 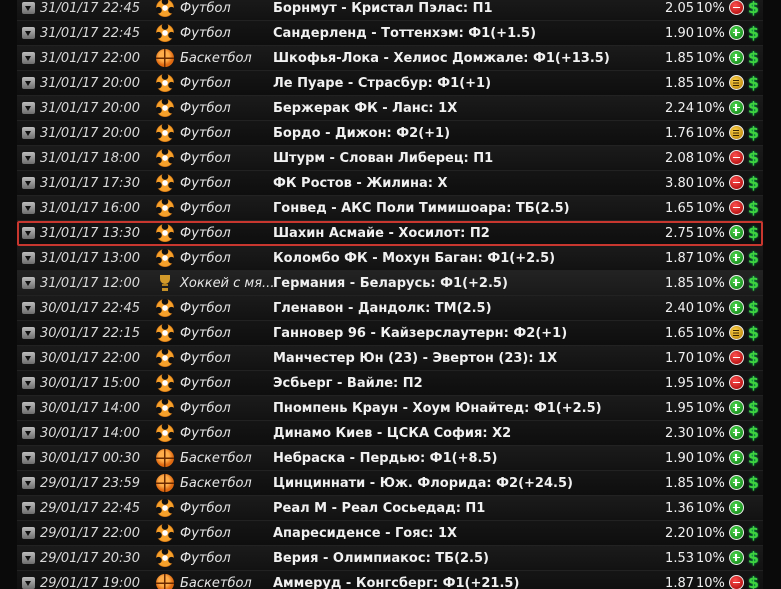 I want to click on bet-event: Сандерленд - Тоттенхэм: Ф1(+1.5), so click(x=404, y=33).